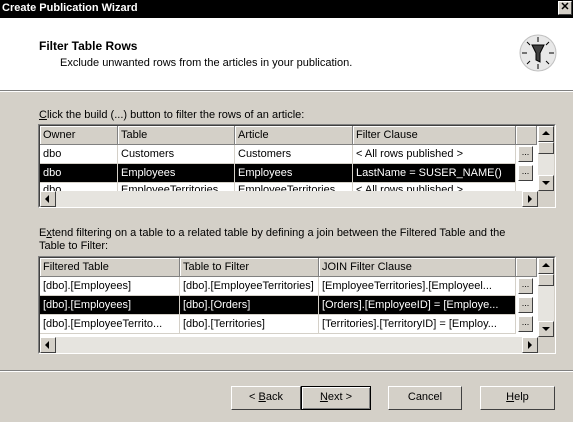 The image size is (573, 422). I want to click on column-table: Table, so click(176, 135).